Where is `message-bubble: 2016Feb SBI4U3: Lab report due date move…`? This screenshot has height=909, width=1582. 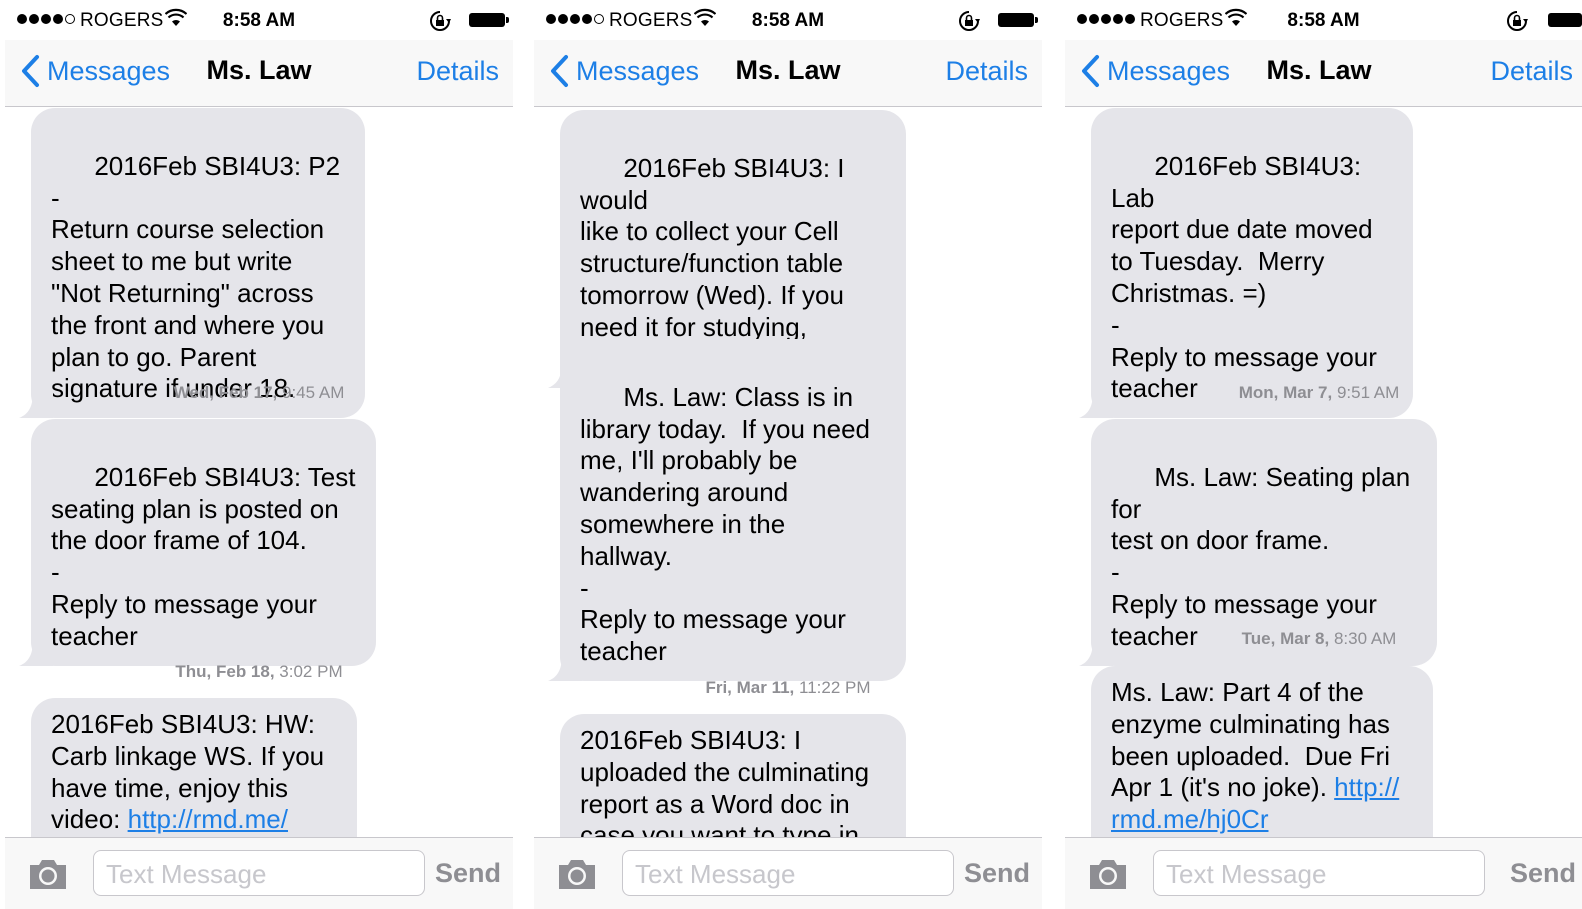 message-bubble: 2016Feb SBI4U3: Lab report due date move… is located at coordinates (1246, 263).